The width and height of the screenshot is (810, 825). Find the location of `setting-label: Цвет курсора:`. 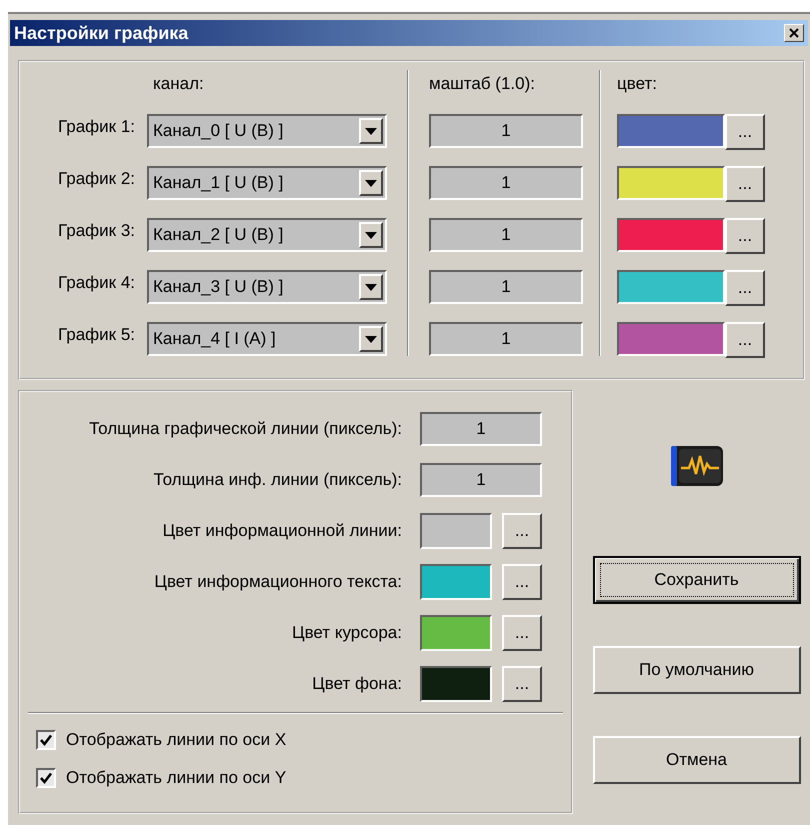

setting-label: Цвет курсора: is located at coordinates (347, 633).